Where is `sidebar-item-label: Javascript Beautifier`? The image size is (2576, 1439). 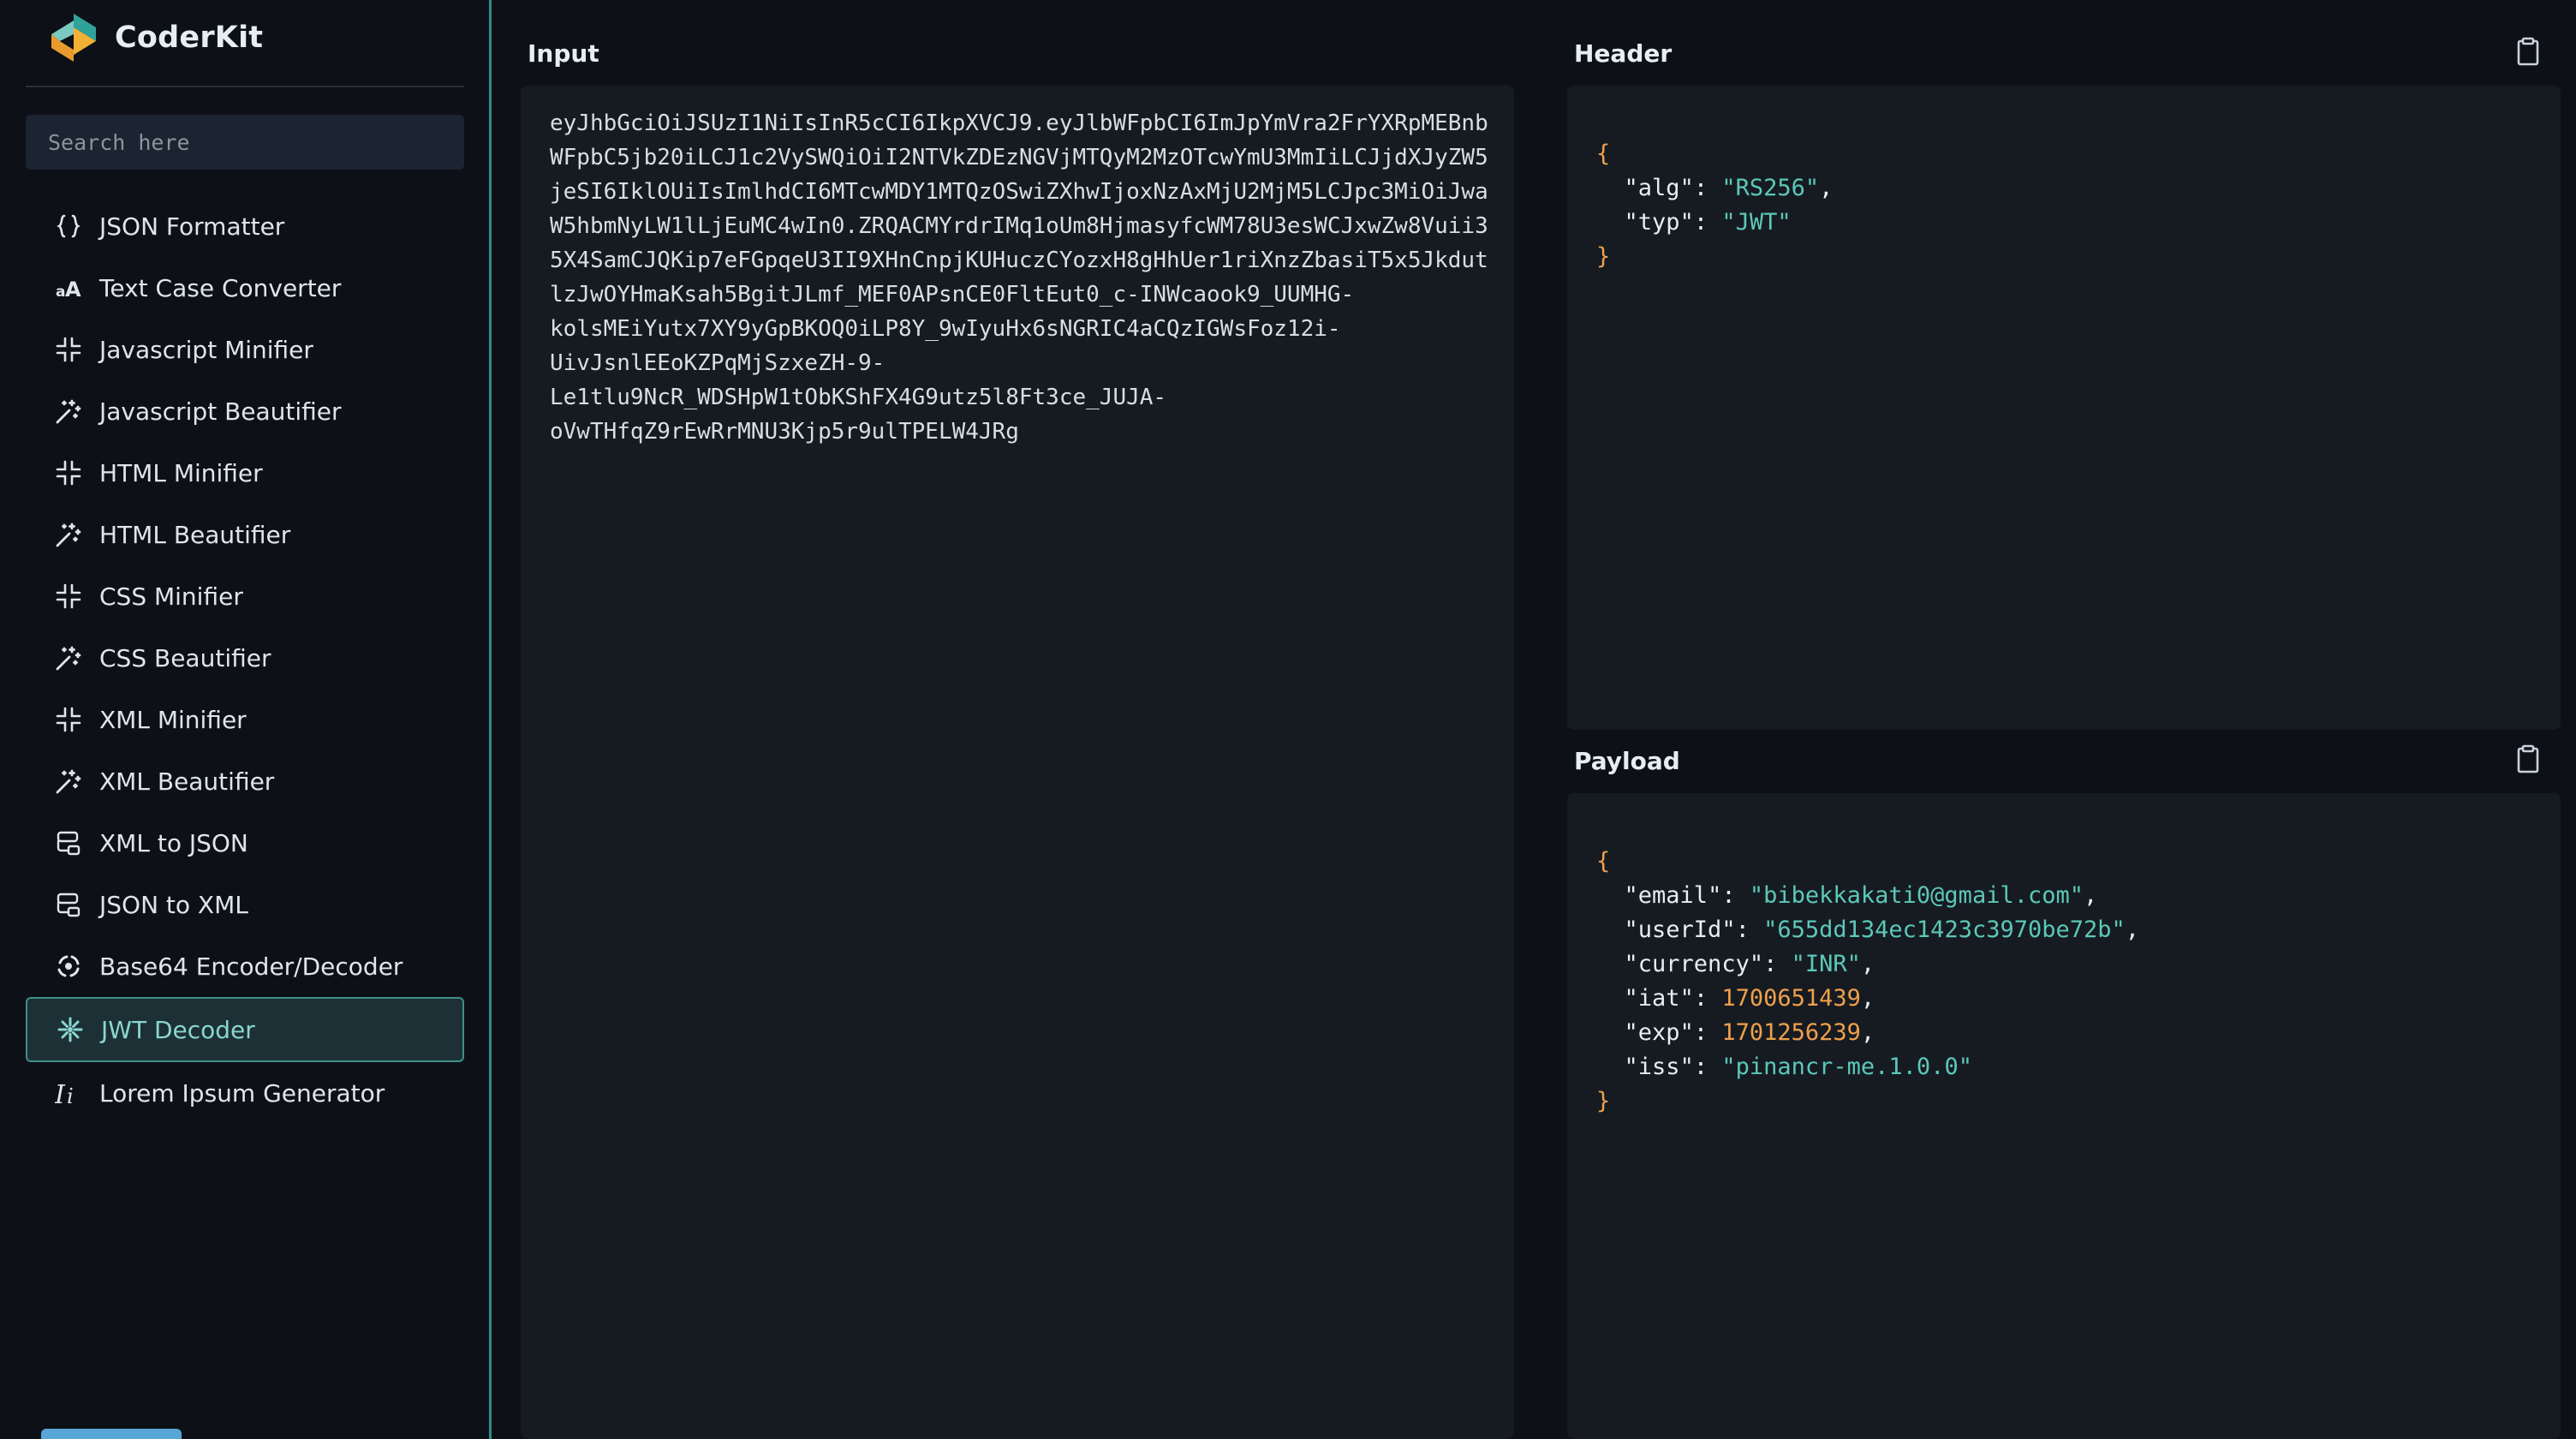 sidebar-item-label: Javascript Beautifier is located at coordinates (220, 411).